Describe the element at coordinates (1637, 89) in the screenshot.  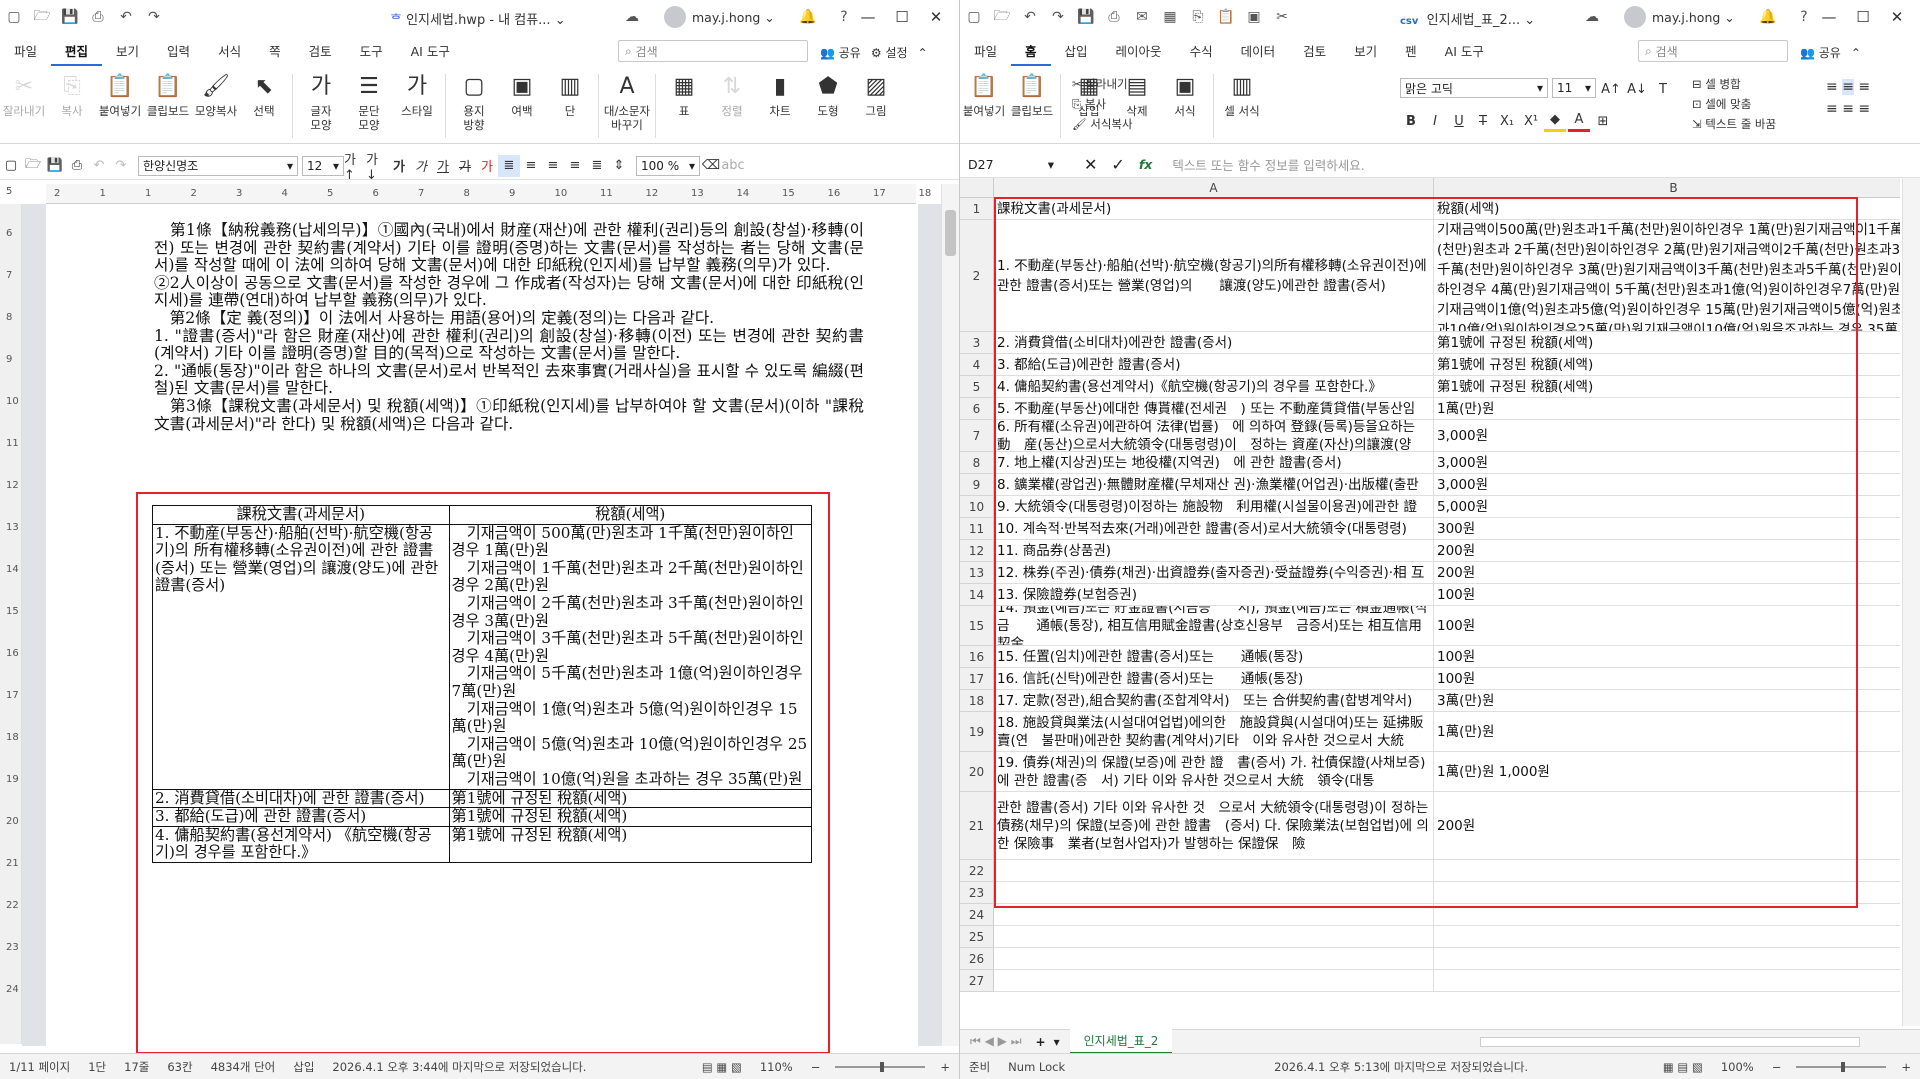
I see `font-shrink-icon: A↓` at that location.